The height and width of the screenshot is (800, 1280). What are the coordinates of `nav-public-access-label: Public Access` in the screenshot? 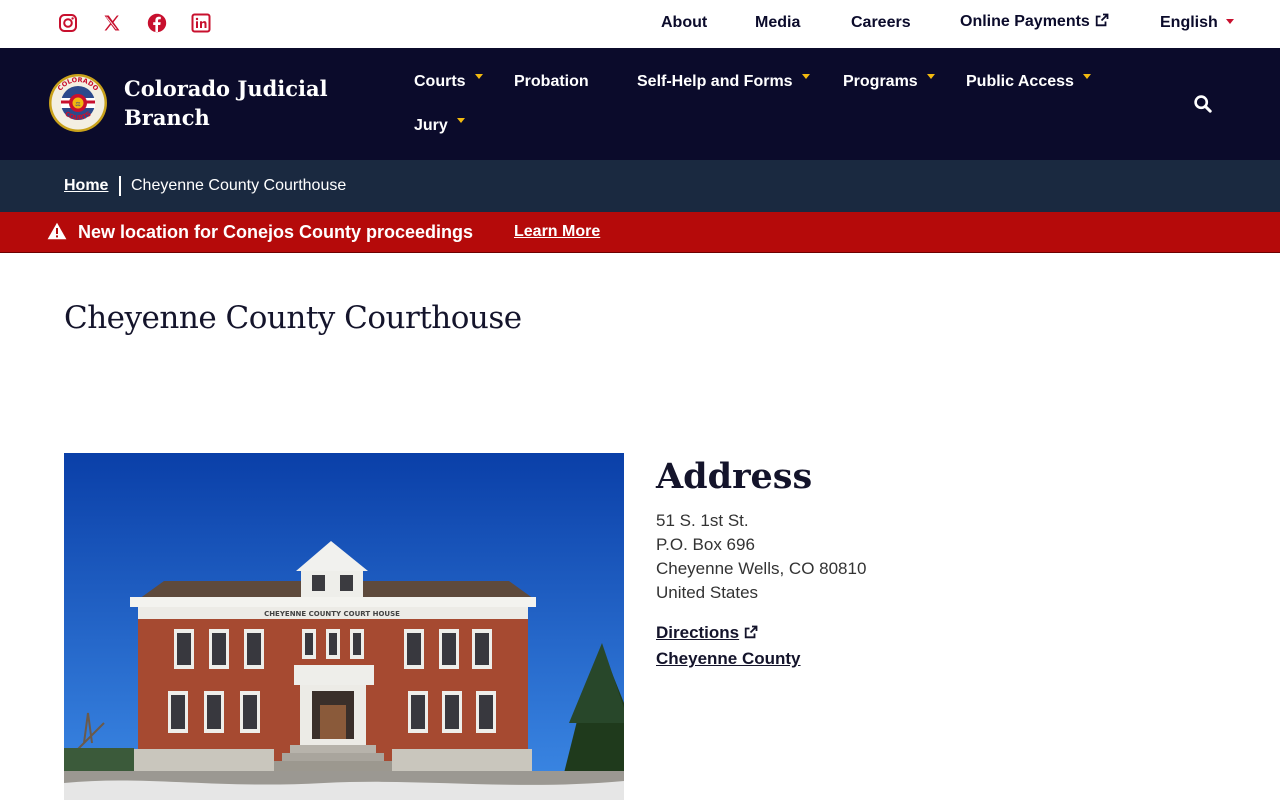 It's located at (1020, 81).